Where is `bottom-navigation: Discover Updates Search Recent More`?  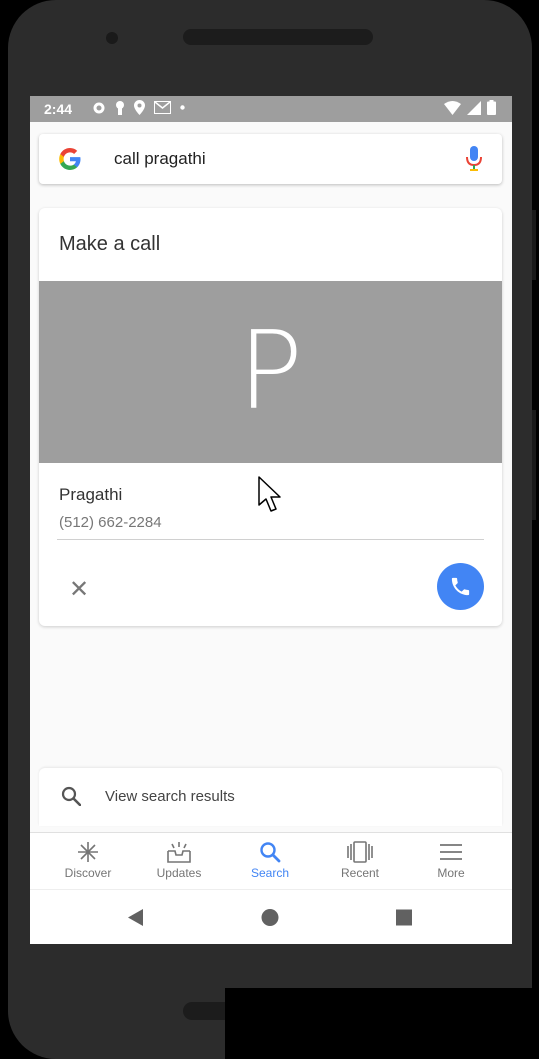
bottom-navigation: Discover Updates Search Recent More is located at coordinates (271, 860).